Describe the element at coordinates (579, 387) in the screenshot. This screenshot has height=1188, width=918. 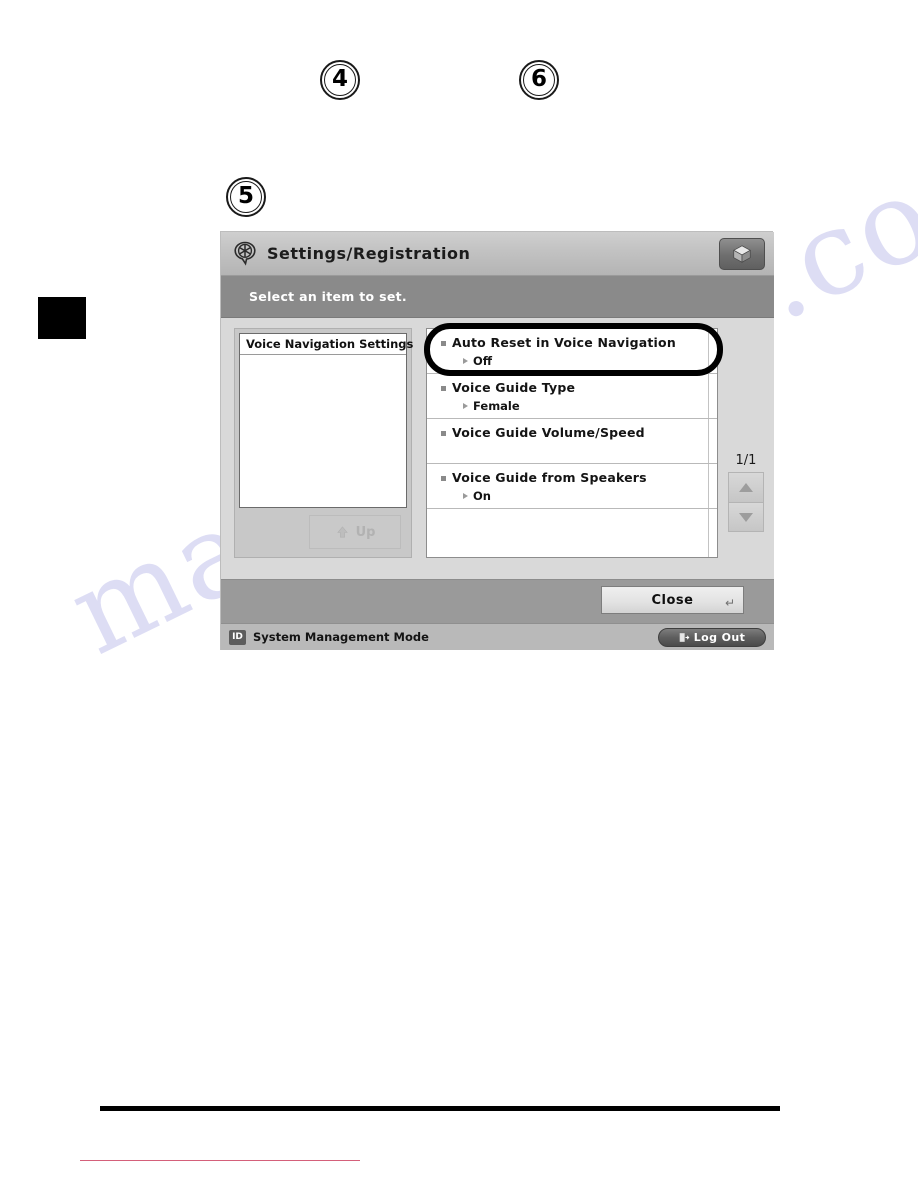
I see `list-item-title-wrap: Voice Guide Type` at that location.